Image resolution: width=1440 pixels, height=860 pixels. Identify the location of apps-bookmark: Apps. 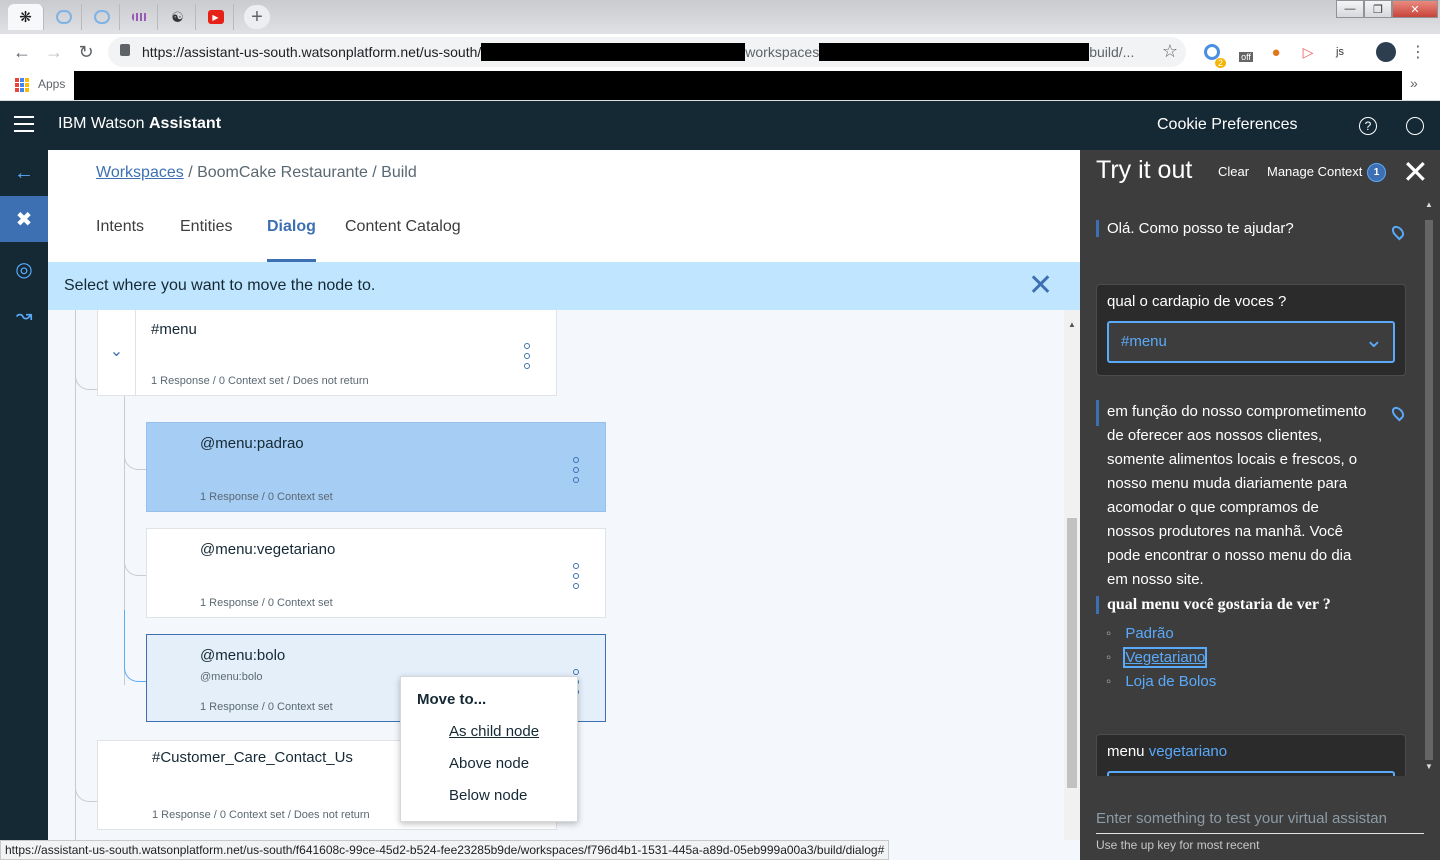
(51, 84).